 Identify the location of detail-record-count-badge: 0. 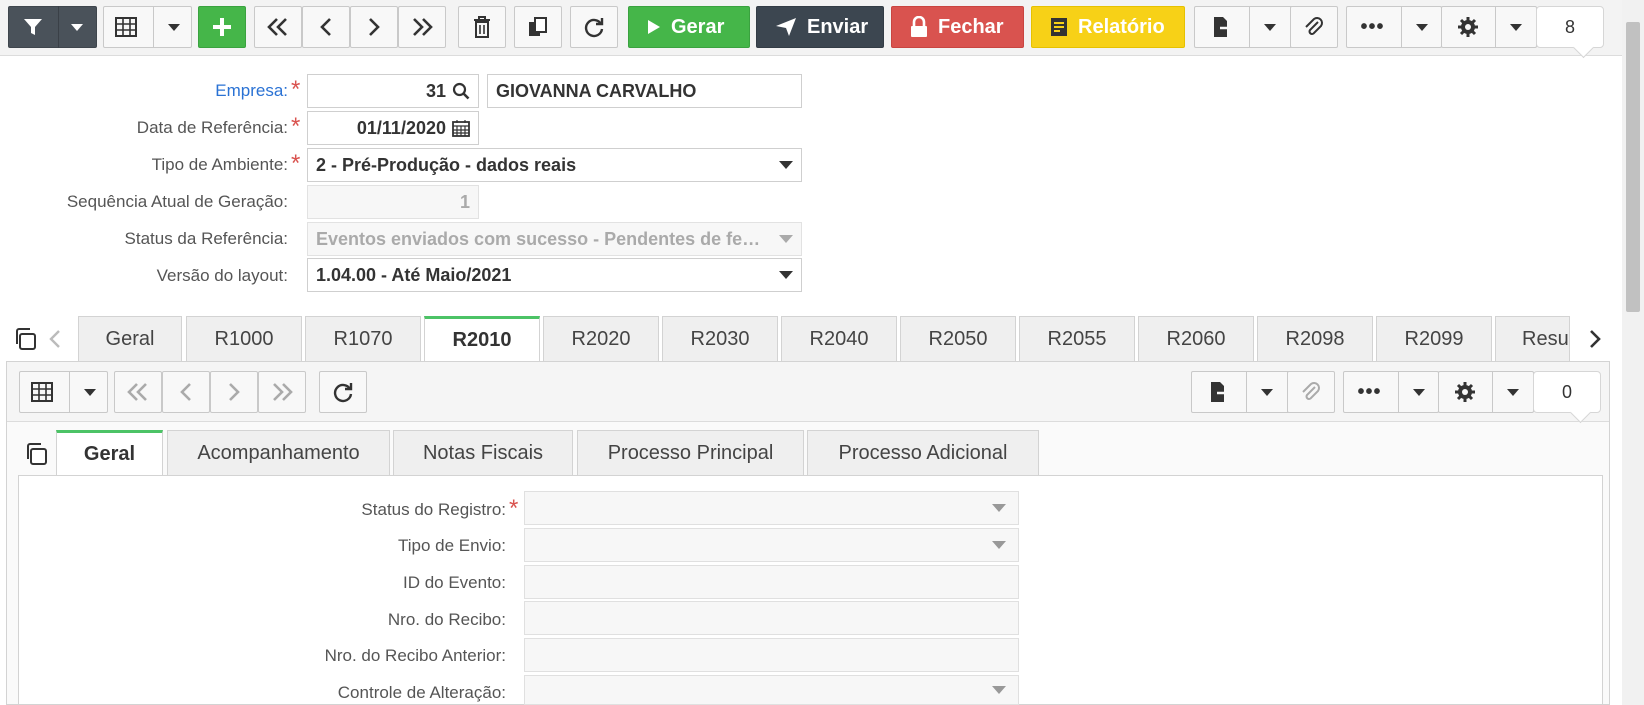
(1567, 392).